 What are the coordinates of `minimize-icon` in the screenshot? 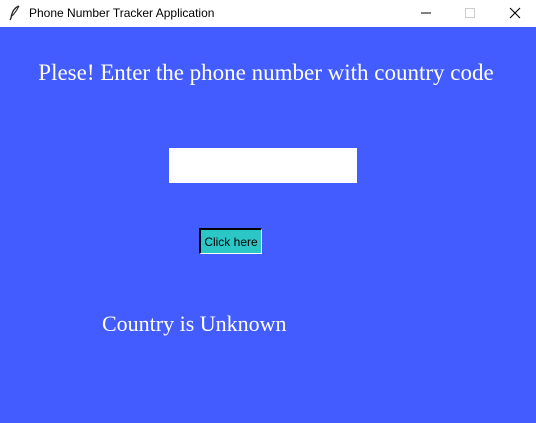 It's located at (426, 13).